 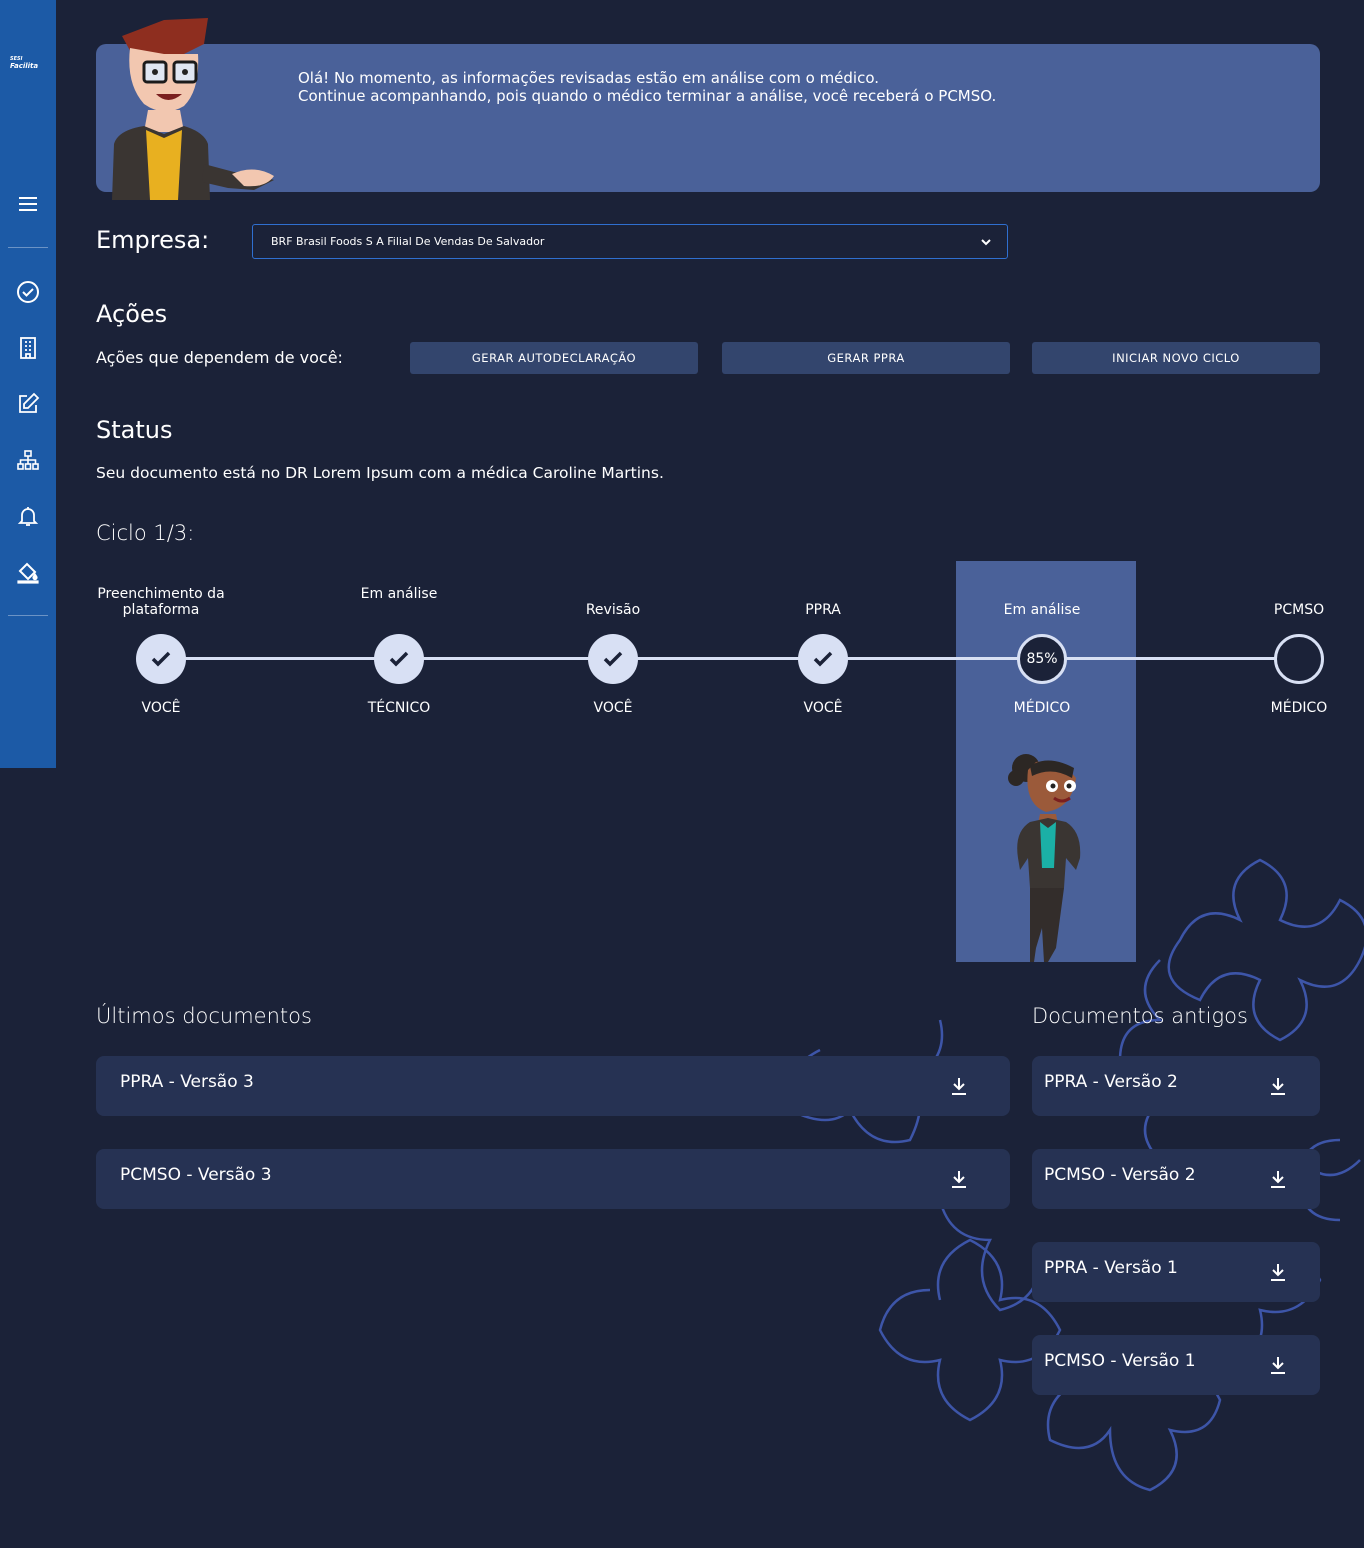 I want to click on sesi-facilita-logo: SESI Facilita, so click(x=30, y=63).